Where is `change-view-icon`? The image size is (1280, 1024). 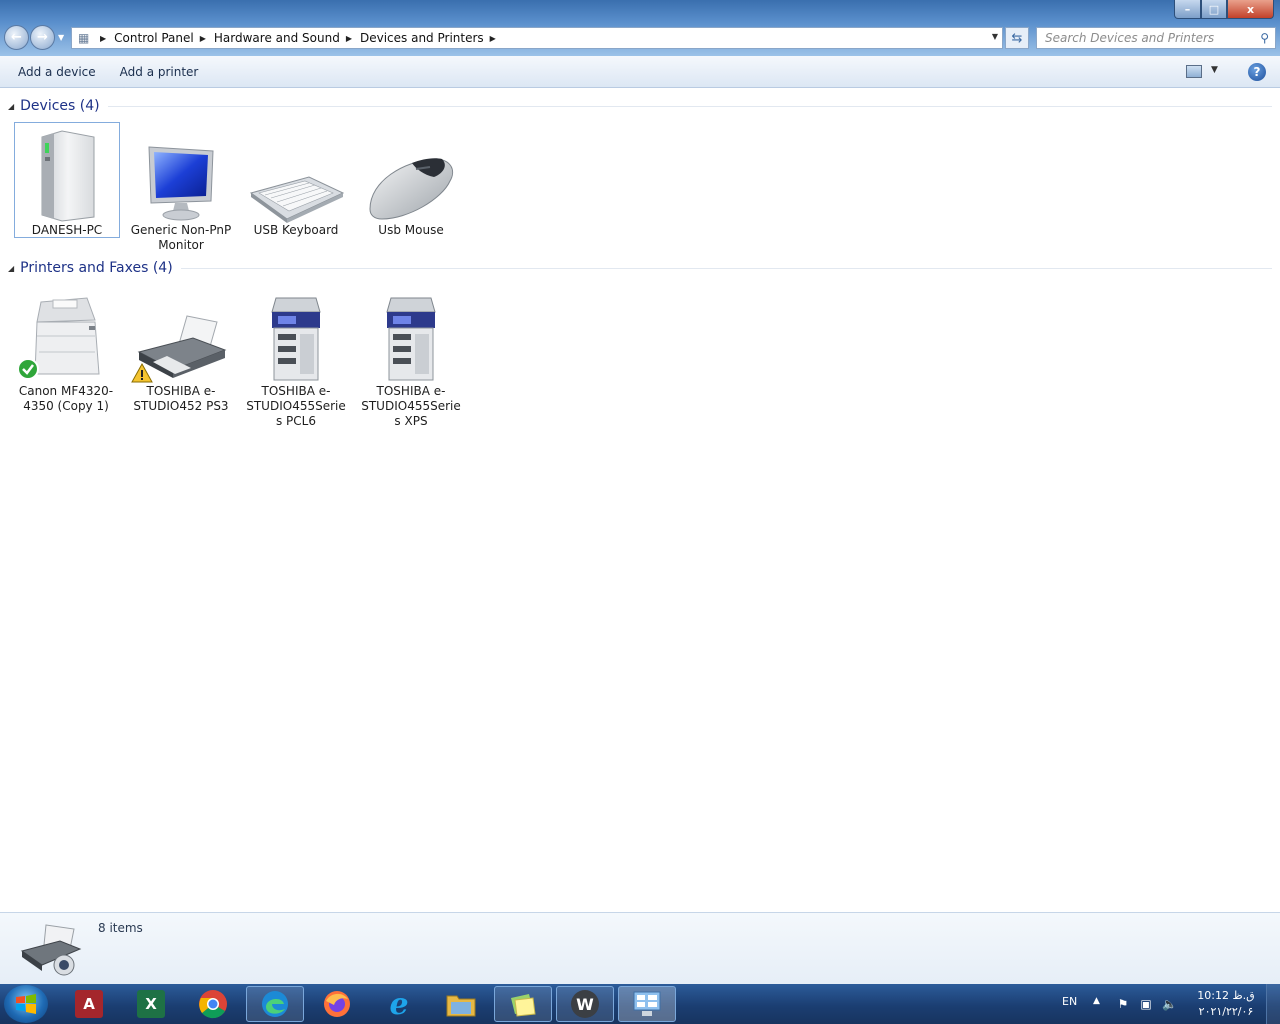
change-view-icon is located at coordinates (1194, 71).